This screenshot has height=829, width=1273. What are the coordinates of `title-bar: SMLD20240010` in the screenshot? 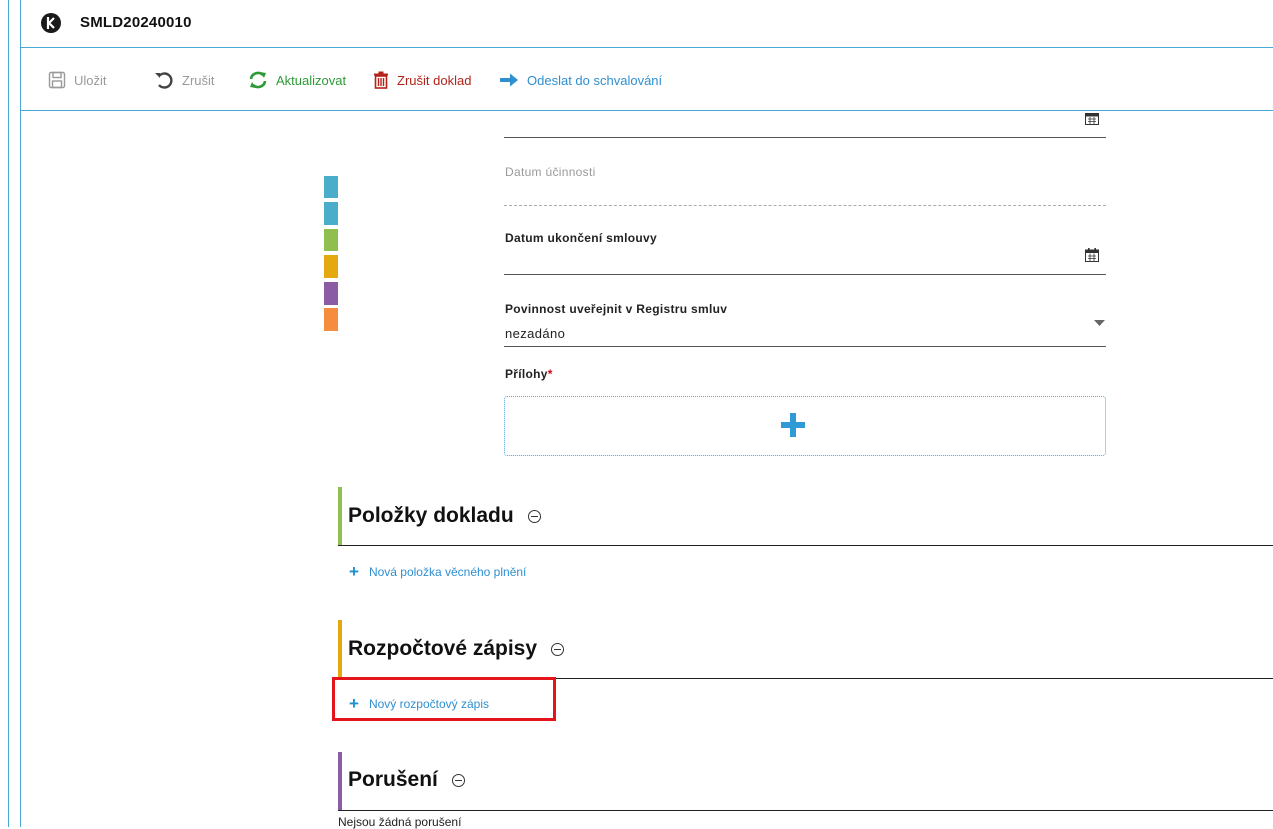 It's located at (647, 23).